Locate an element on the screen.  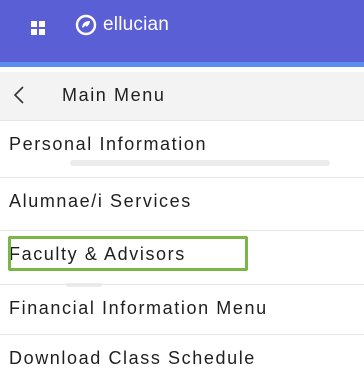
menu-item-label: Alumnae/i Services is located at coordinates (100, 201).